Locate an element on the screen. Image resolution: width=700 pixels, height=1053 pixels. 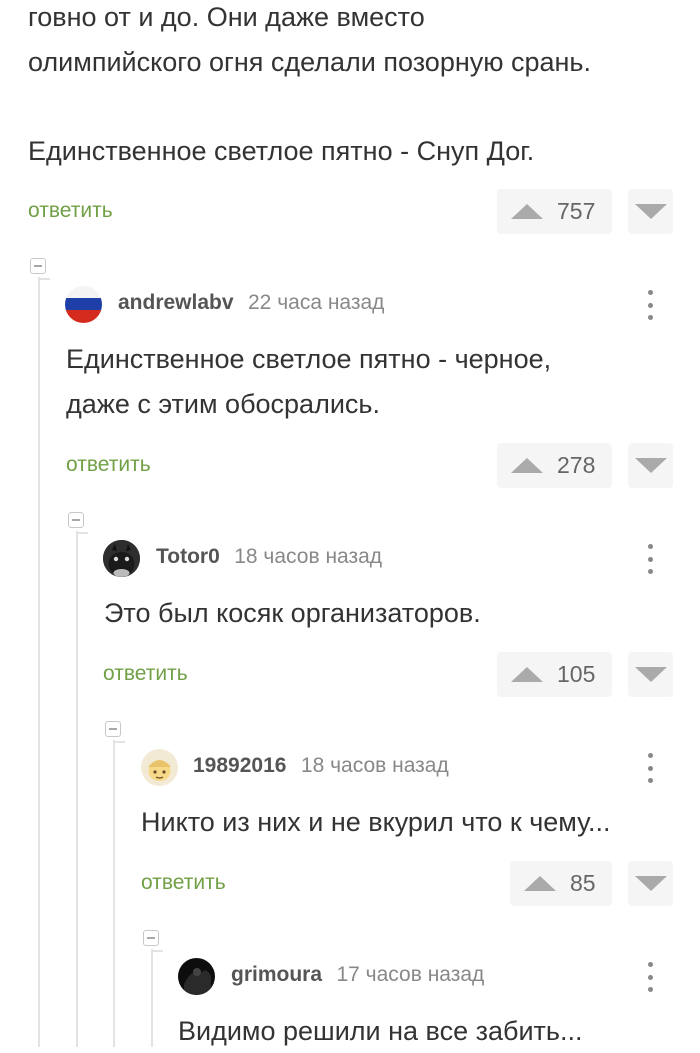
author-name: Totor0 is located at coordinates (188, 556).